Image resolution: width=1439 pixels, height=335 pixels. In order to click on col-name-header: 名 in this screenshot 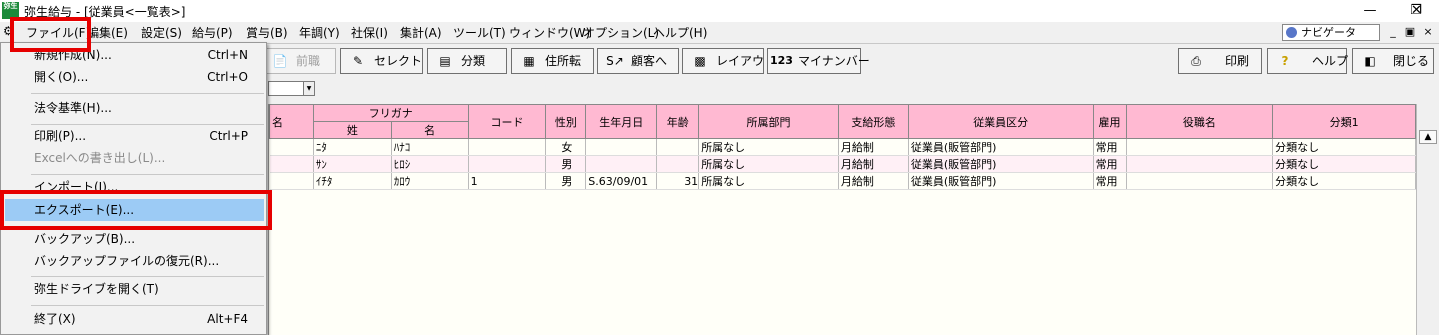, I will do `click(291, 121)`.